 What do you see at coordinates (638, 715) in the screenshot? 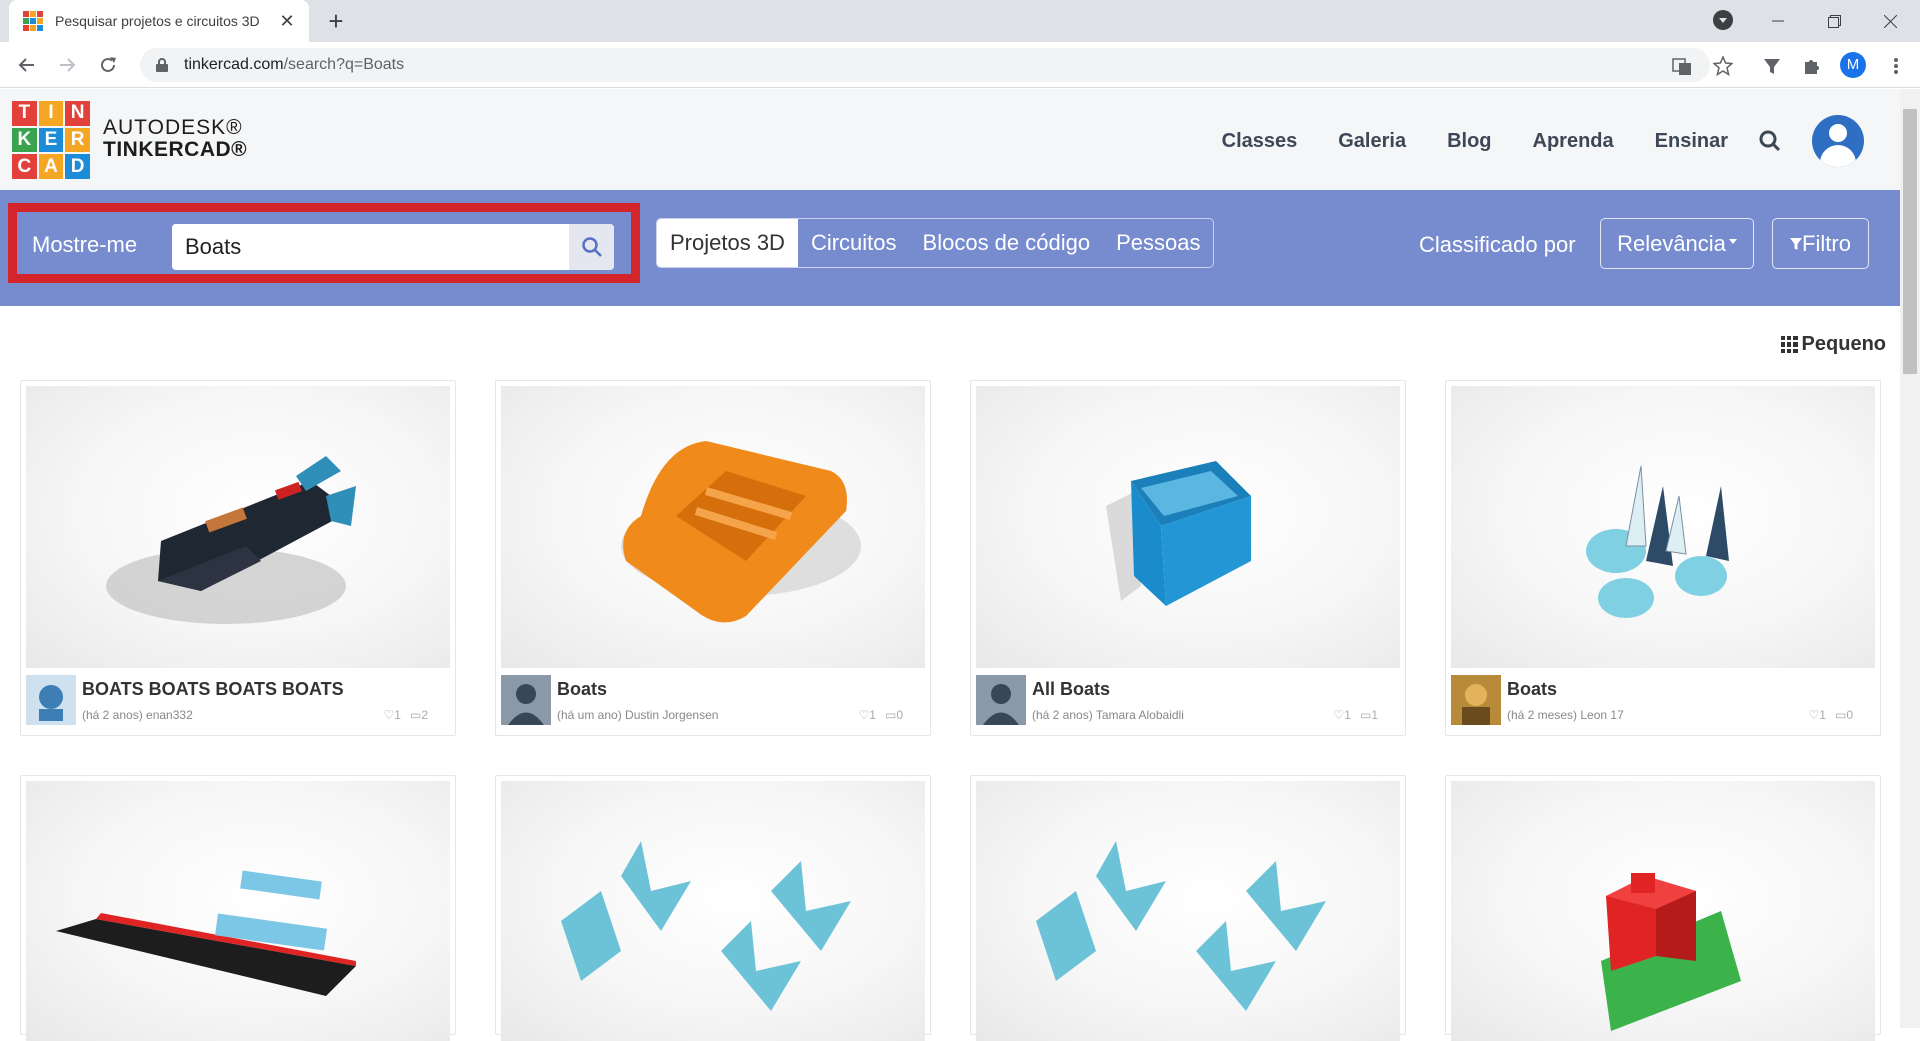
I see `project-subtitle: (há um ano) Dustin Jorgensen` at bounding box center [638, 715].